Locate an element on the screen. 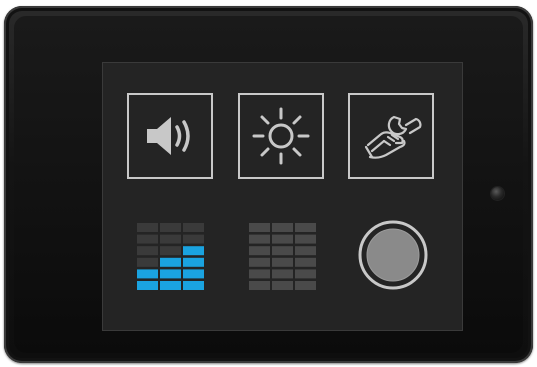 The width and height of the screenshot is (537, 367). level-meter-active is located at coordinates (171, 255).